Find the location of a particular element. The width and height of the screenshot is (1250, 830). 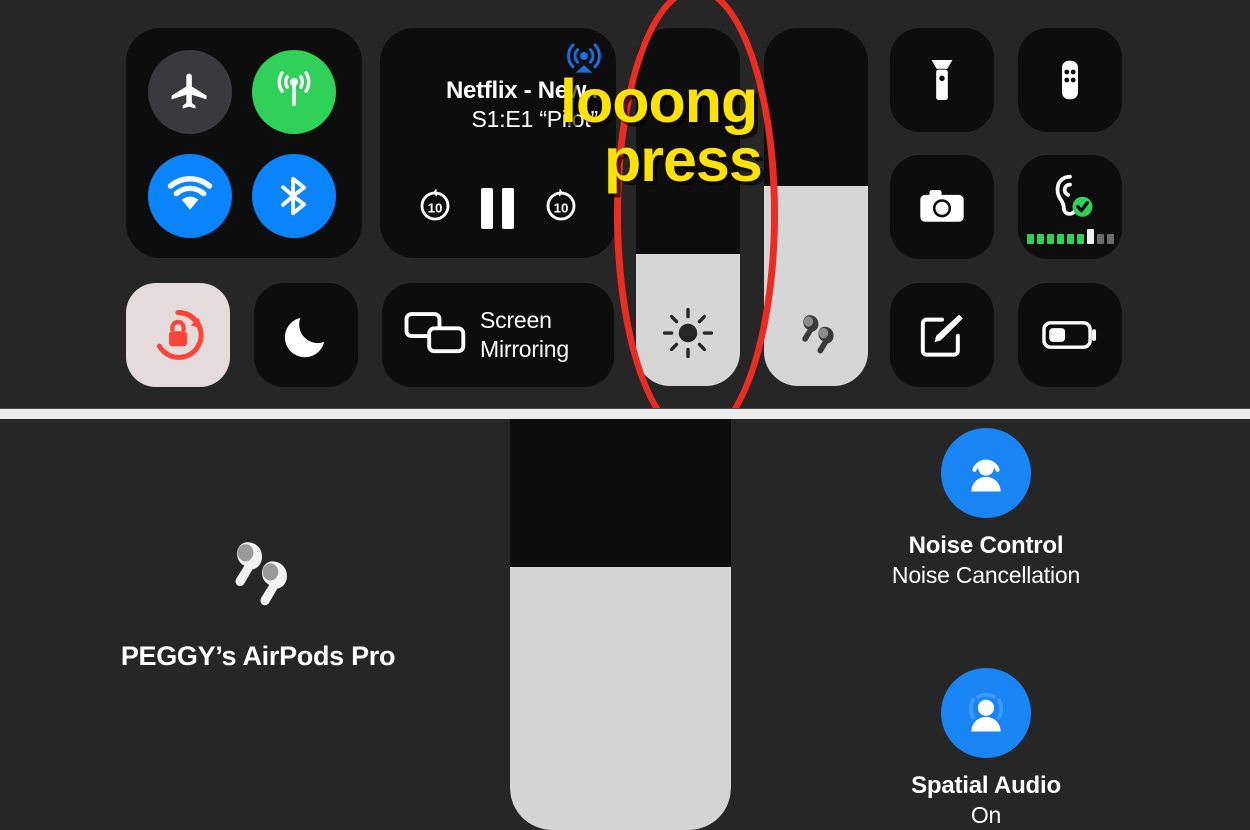

noise-control-title: Noise Control is located at coordinates (986, 545).